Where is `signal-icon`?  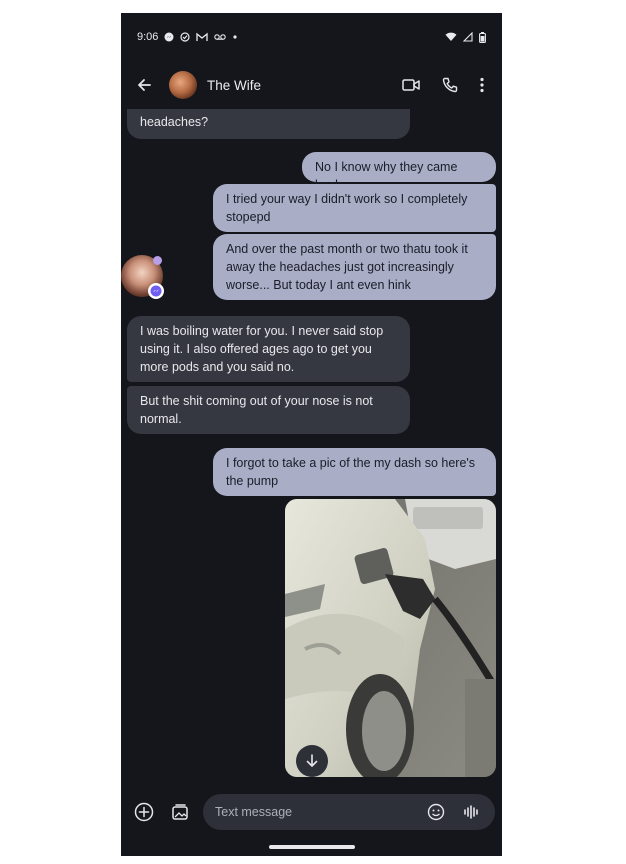 signal-icon is located at coordinates (468, 37).